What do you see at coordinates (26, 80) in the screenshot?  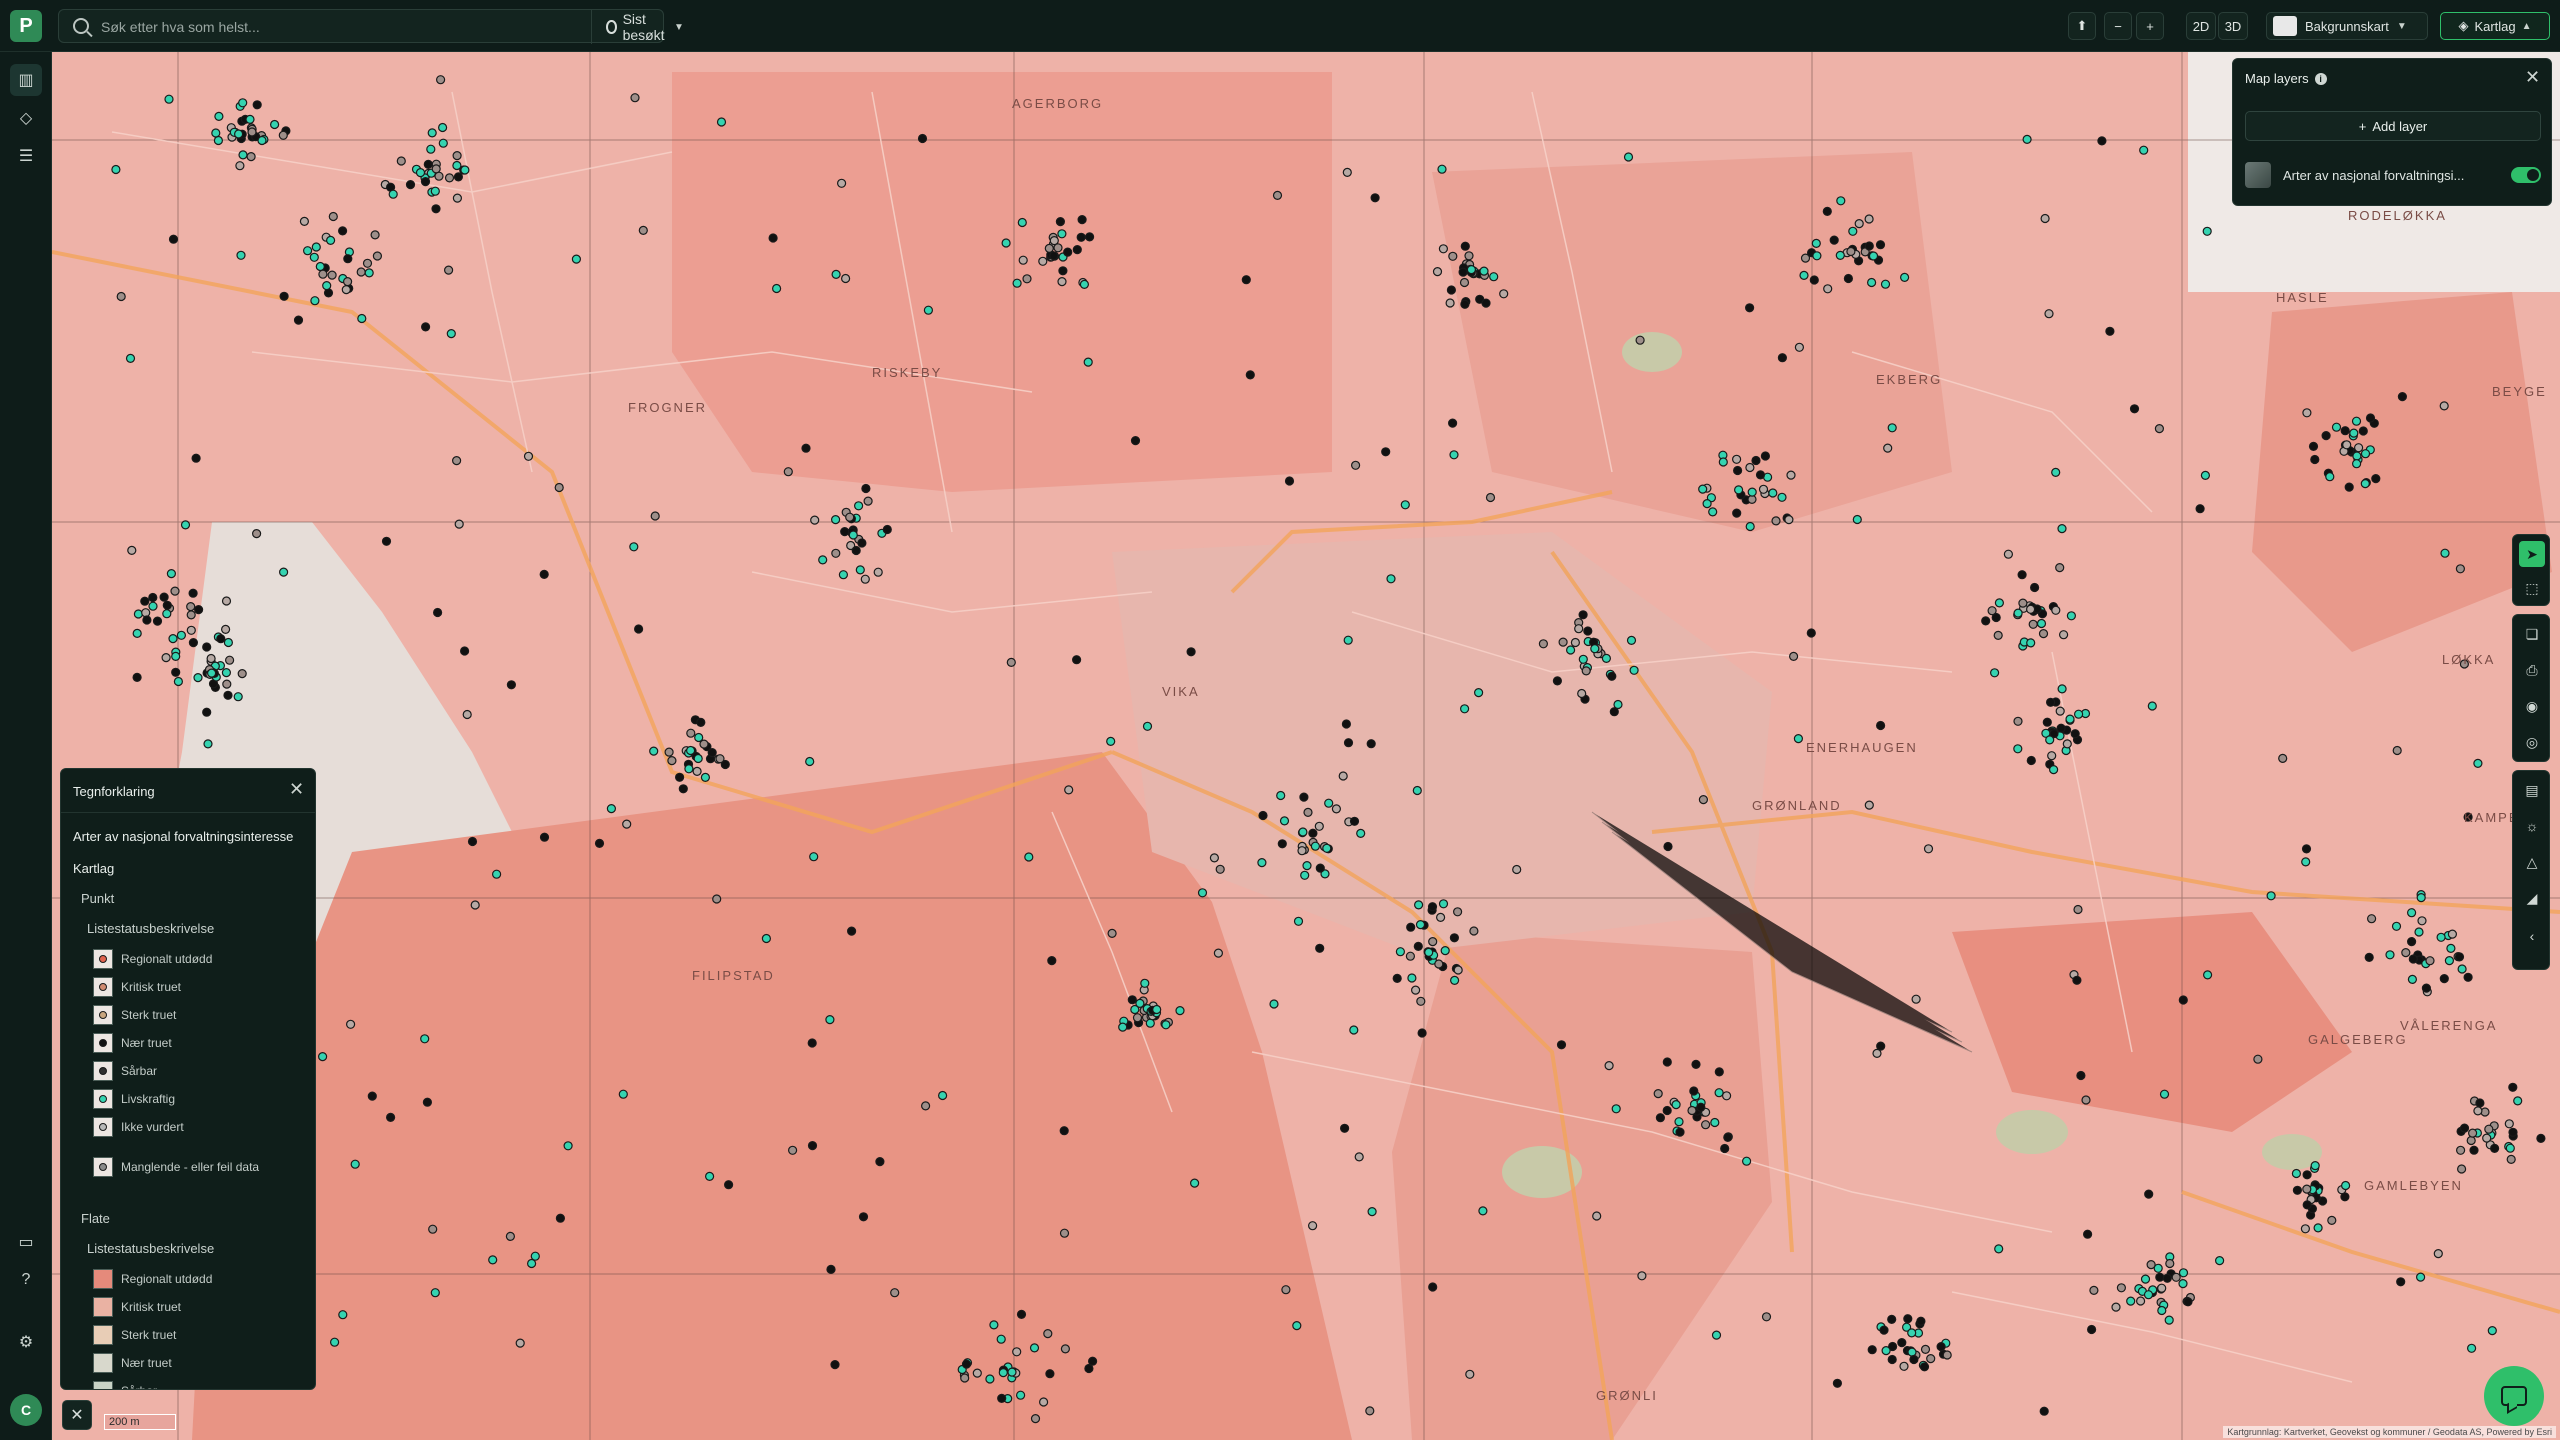 I see `map-view-button: ▥` at bounding box center [26, 80].